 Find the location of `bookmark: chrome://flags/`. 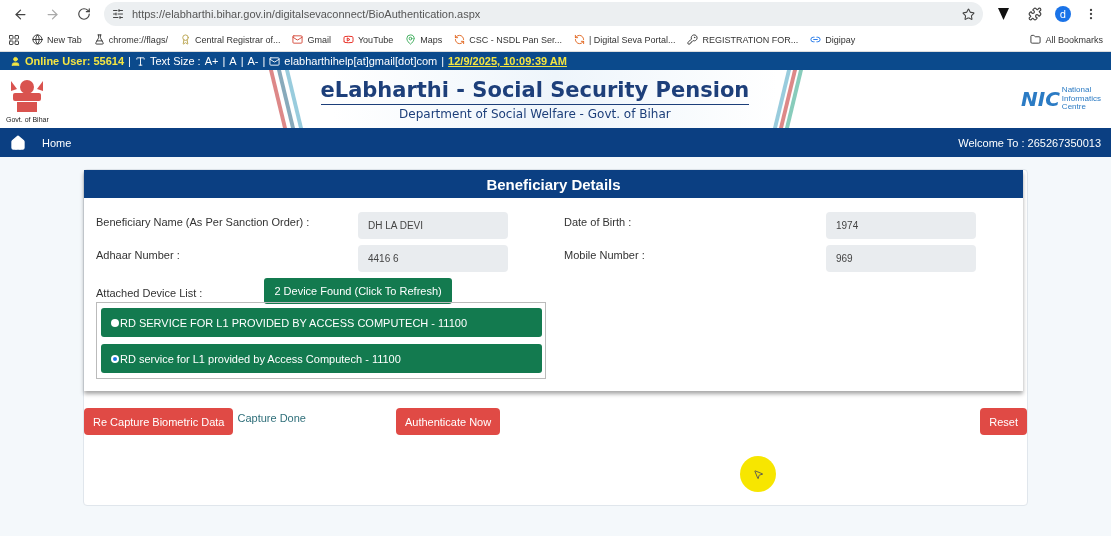

bookmark: chrome://flags/ is located at coordinates (130, 39).